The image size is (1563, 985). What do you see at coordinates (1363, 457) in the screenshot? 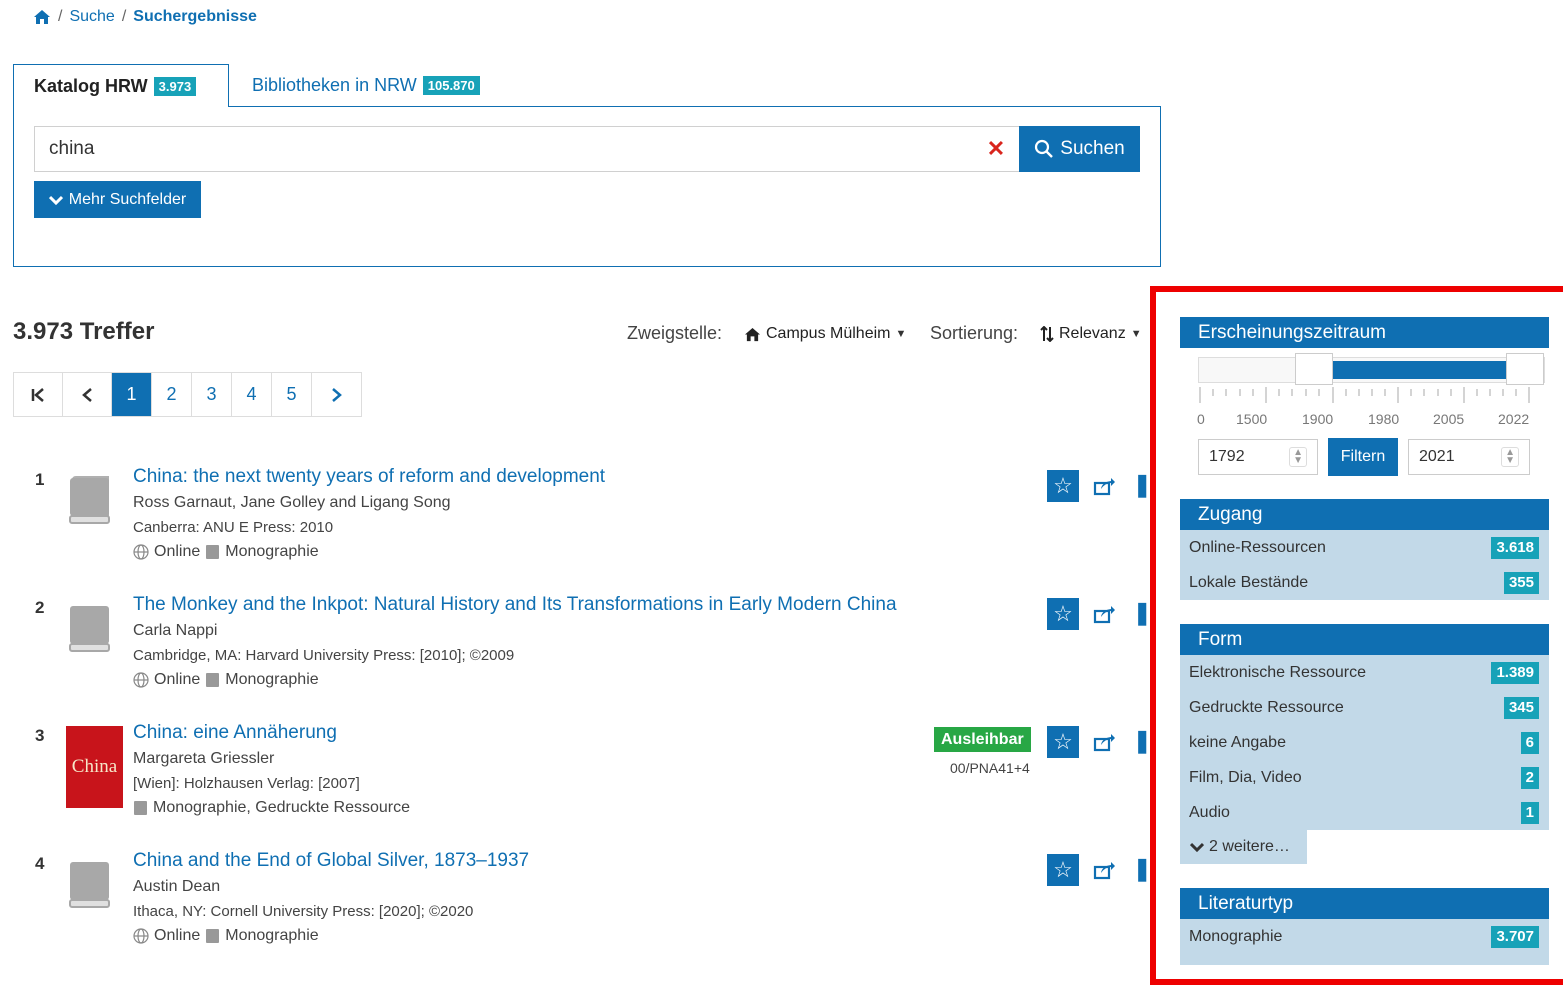
I see `period-filter-button: Filtern` at bounding box center [1363, 457].